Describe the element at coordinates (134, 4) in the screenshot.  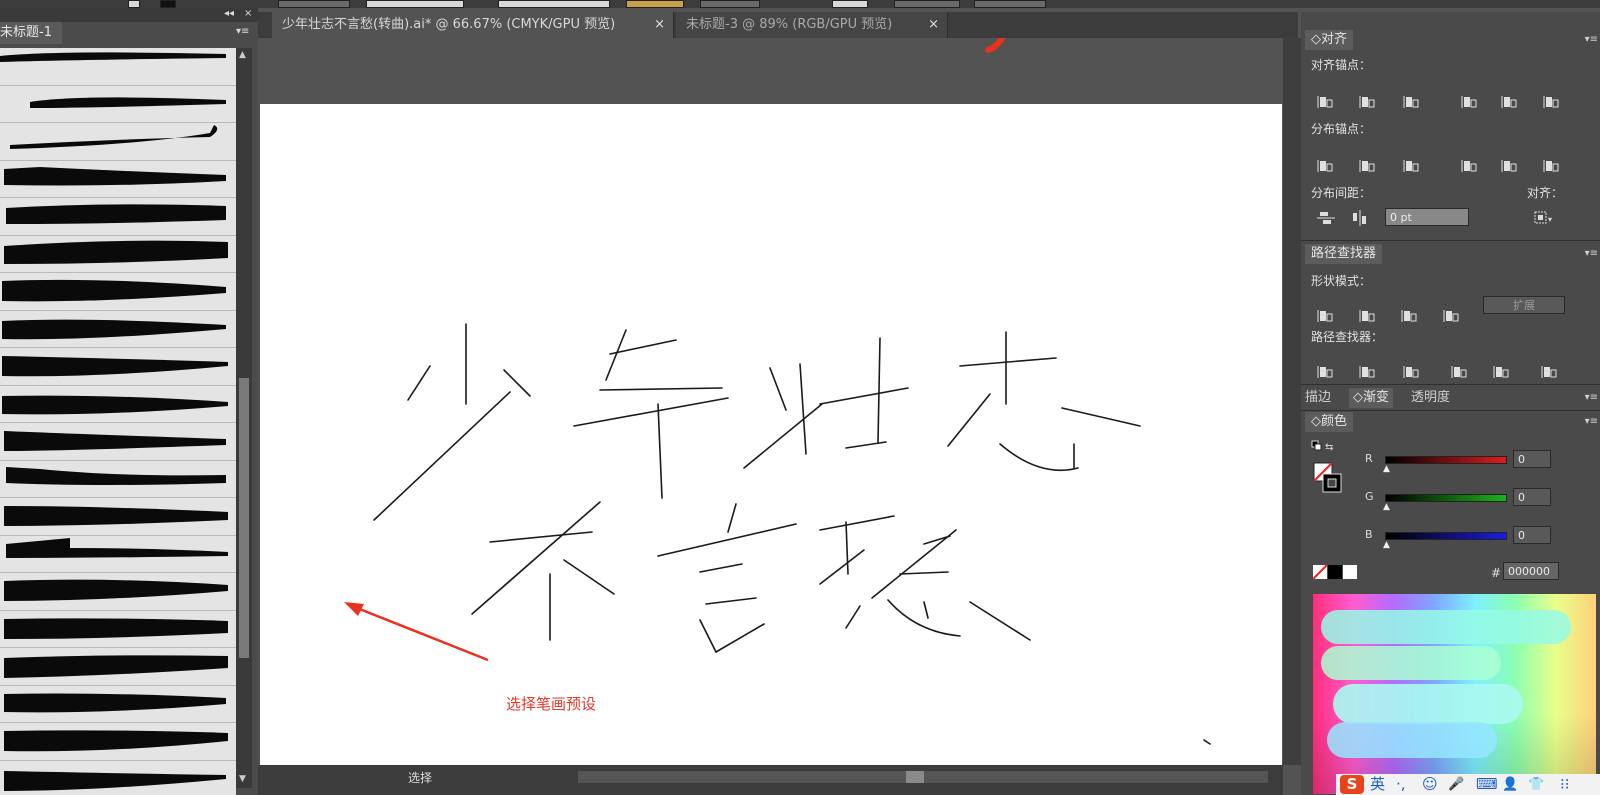
I see `fill-swatch` at that location.